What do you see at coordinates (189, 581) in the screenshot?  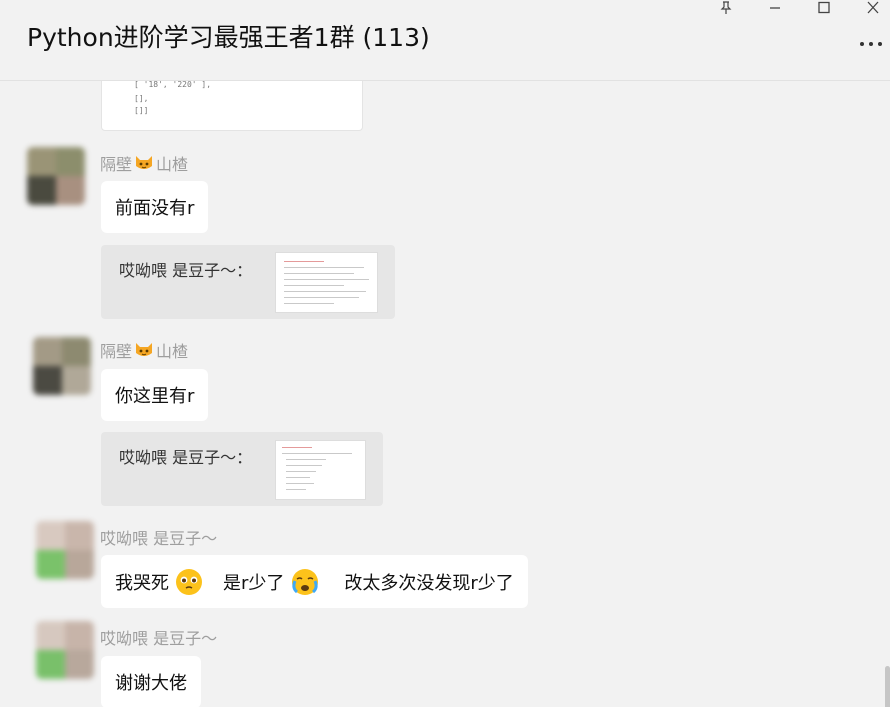 I see `teary-face-emoji` at bounding box center [189, 581].